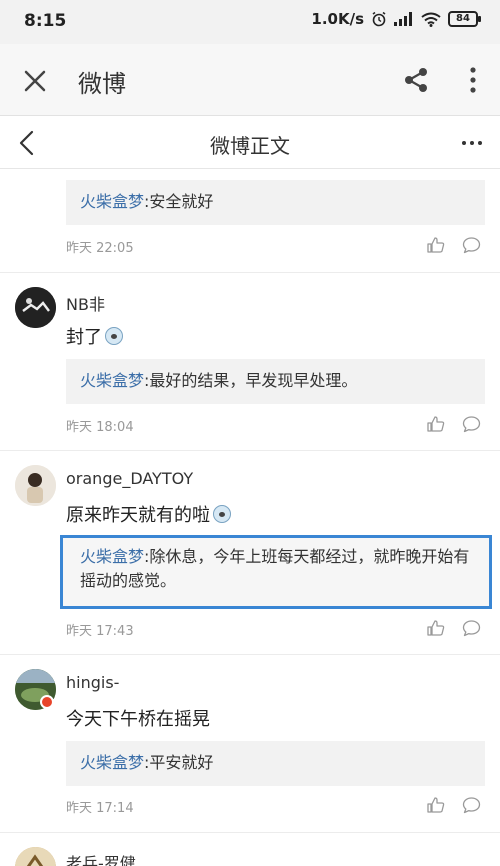 The height and width of the screenshot is (866, 500). I want to click on signal-icon, so click(403, 19).